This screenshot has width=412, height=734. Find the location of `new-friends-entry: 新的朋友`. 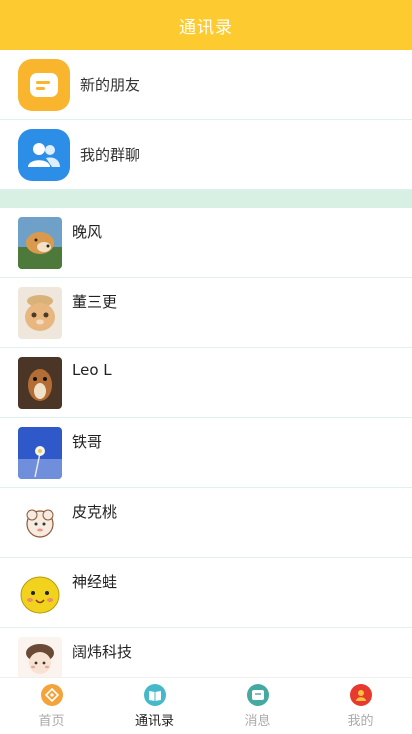

new-friends-entry: 新的朋友 is located at coordinates (206, 85).